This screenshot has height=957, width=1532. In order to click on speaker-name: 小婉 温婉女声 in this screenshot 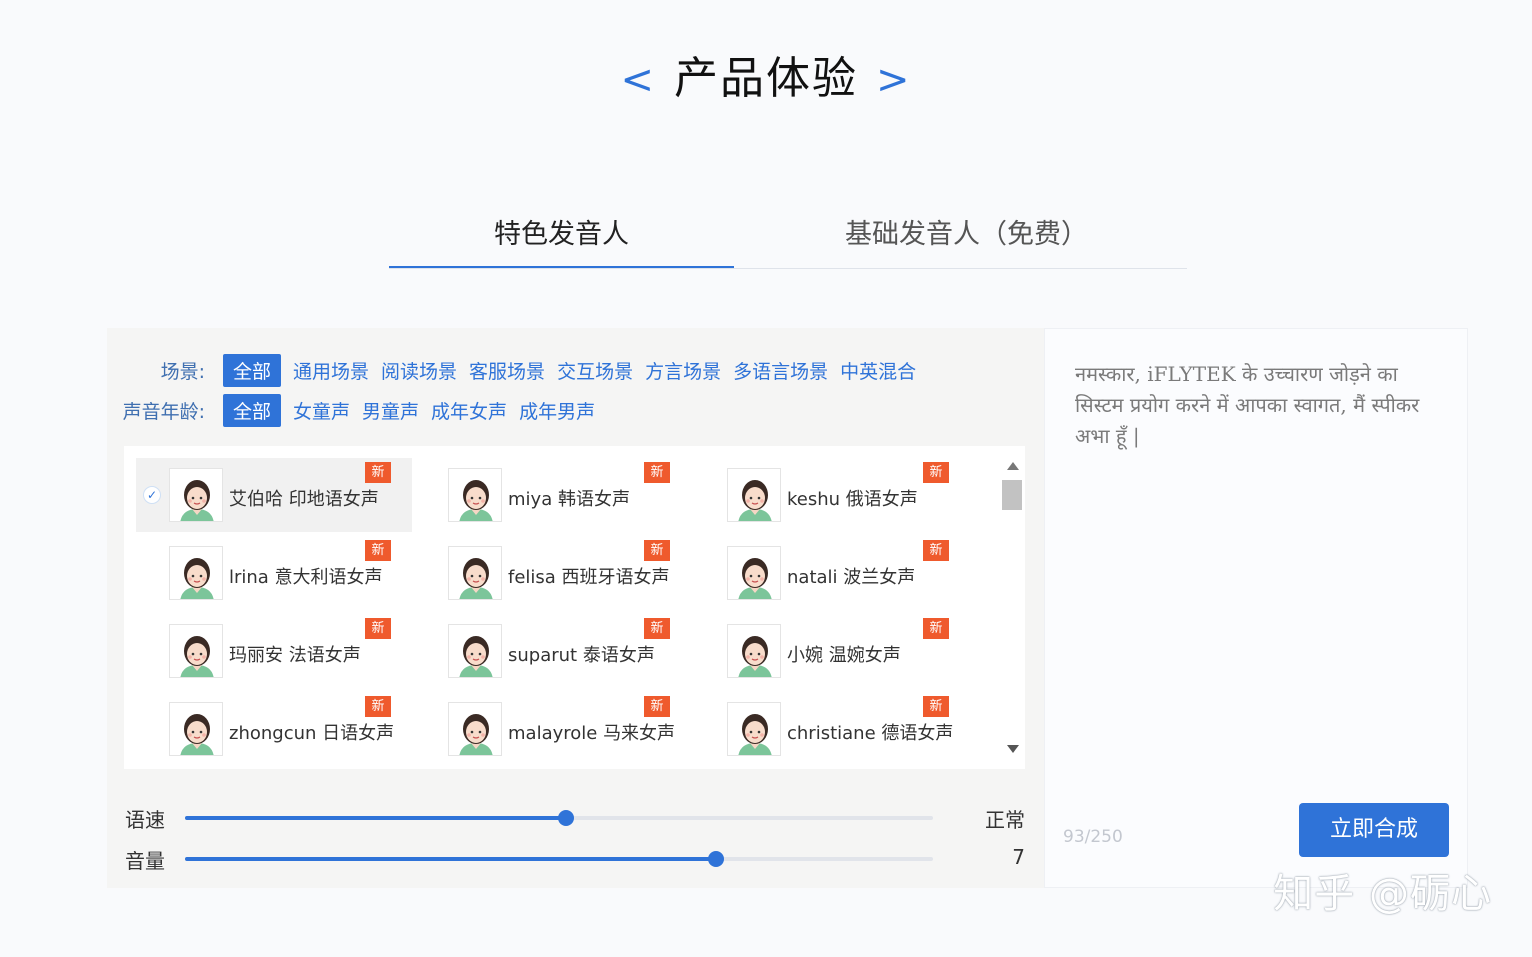, I will do `click(844, 655)`.